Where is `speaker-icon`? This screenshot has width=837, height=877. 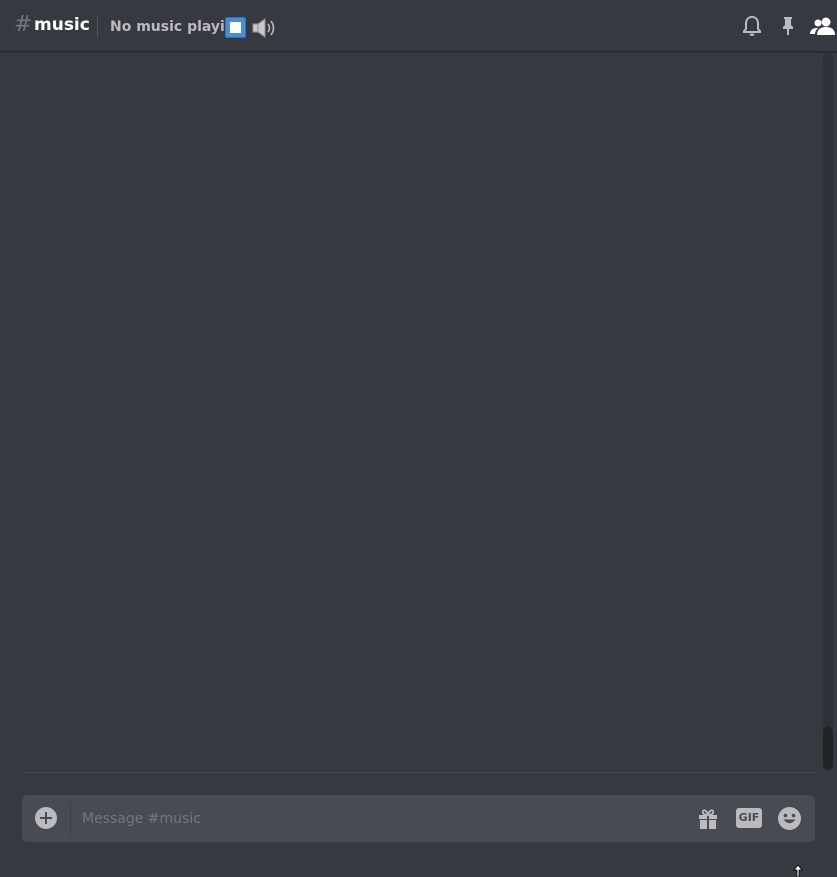
speaker-icon is located at coordinates (264, 28).